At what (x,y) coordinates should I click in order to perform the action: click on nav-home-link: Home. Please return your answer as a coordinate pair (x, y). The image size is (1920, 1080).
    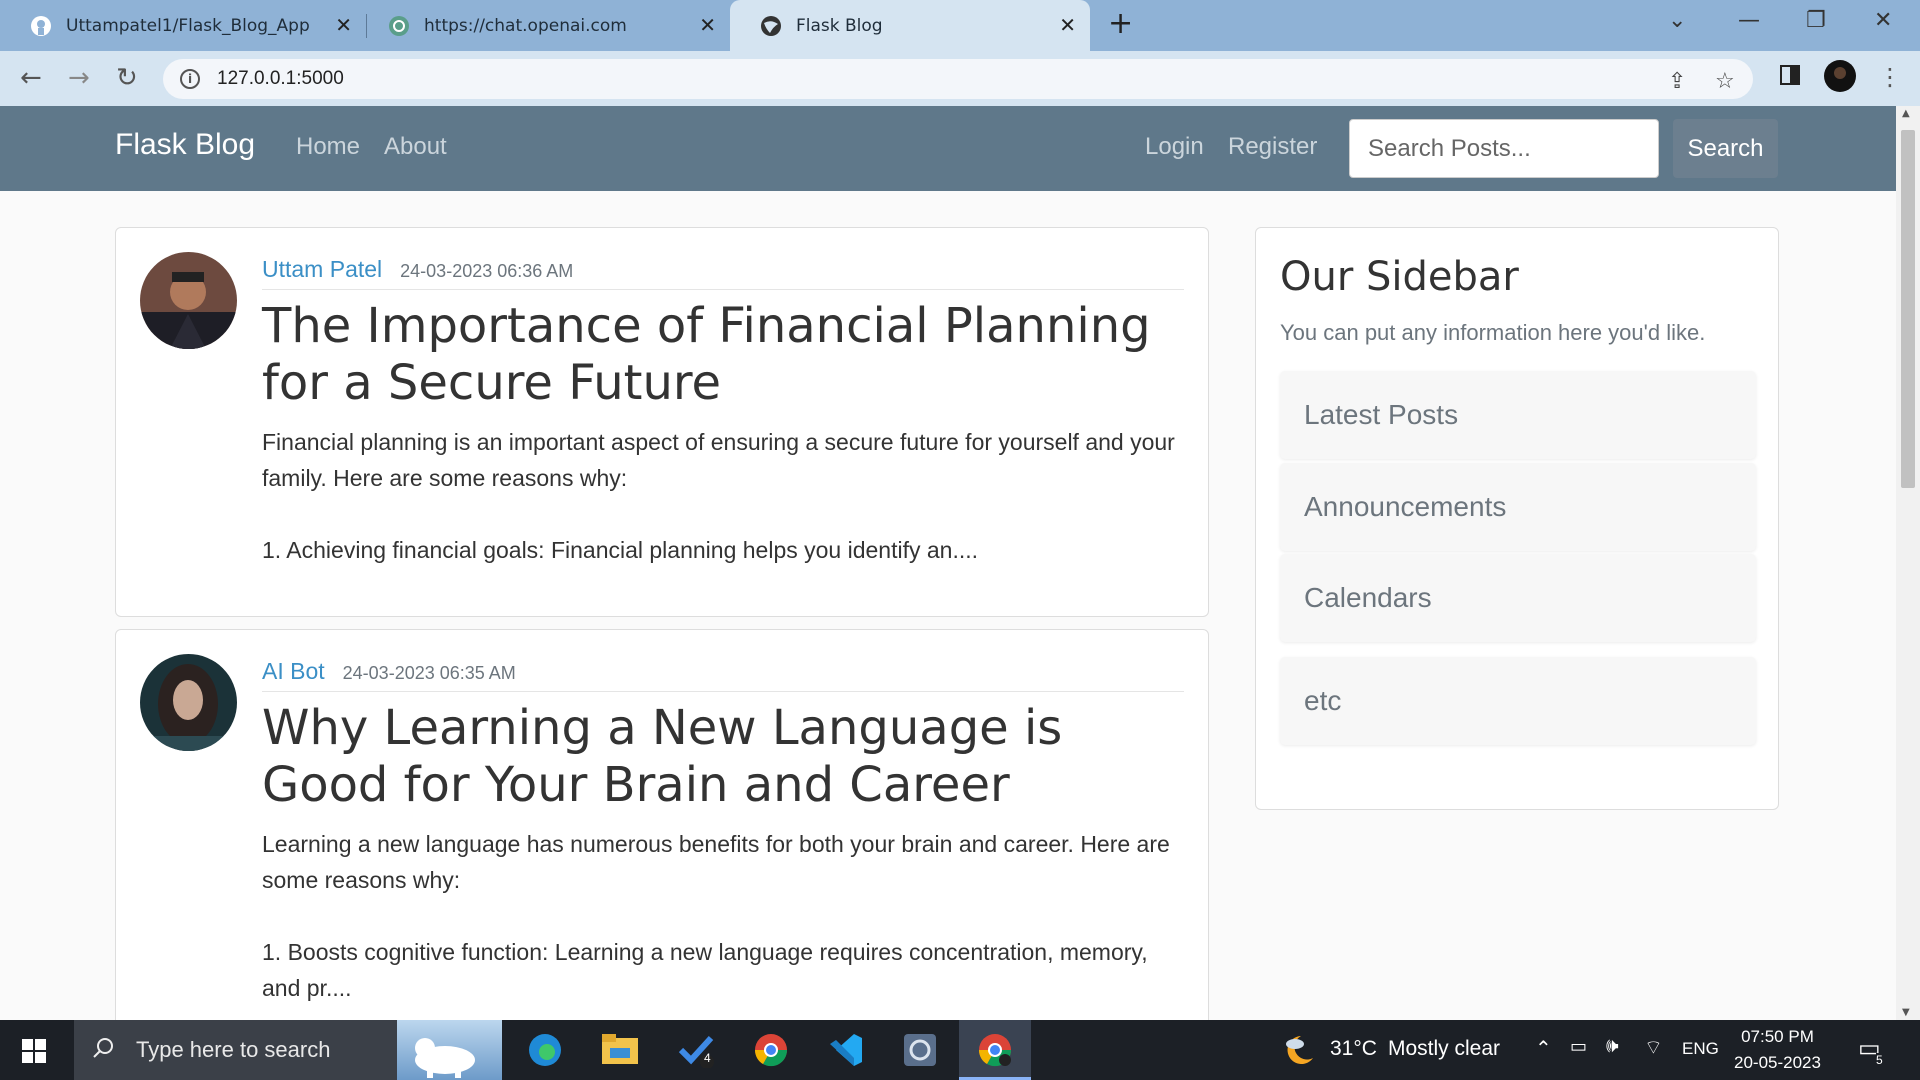
    Looking at the image, I should click on (328, 147).